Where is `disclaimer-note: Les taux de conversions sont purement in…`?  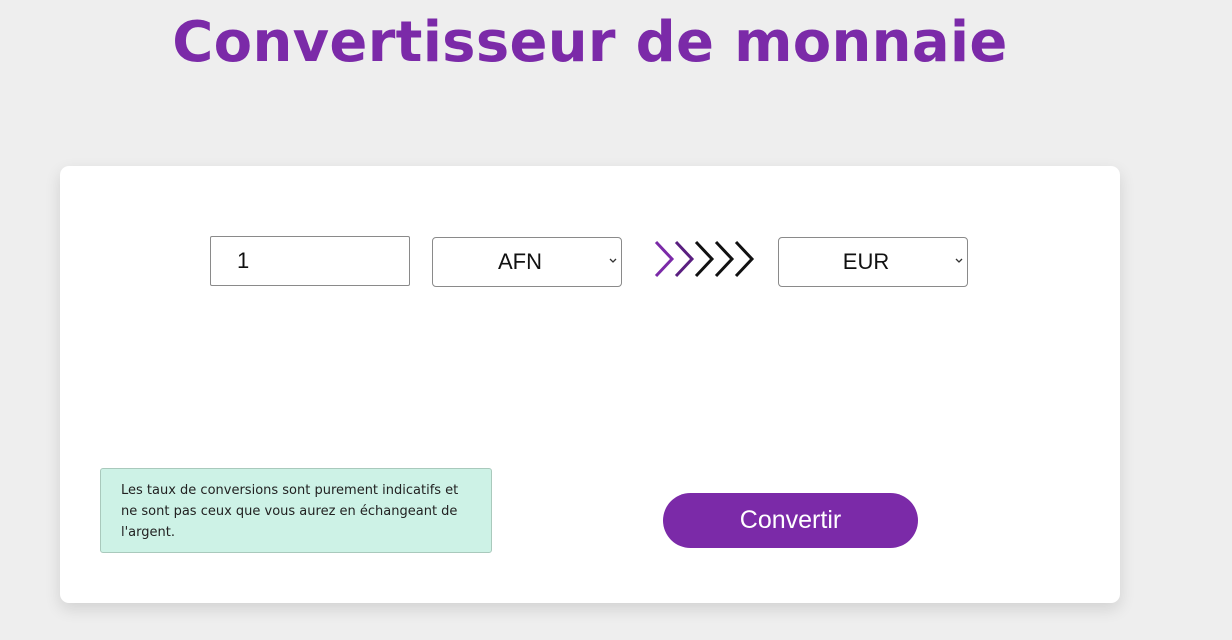 disclaimer-note: Les taux de conversions sont purement in… is located at coordinates (296, 510).